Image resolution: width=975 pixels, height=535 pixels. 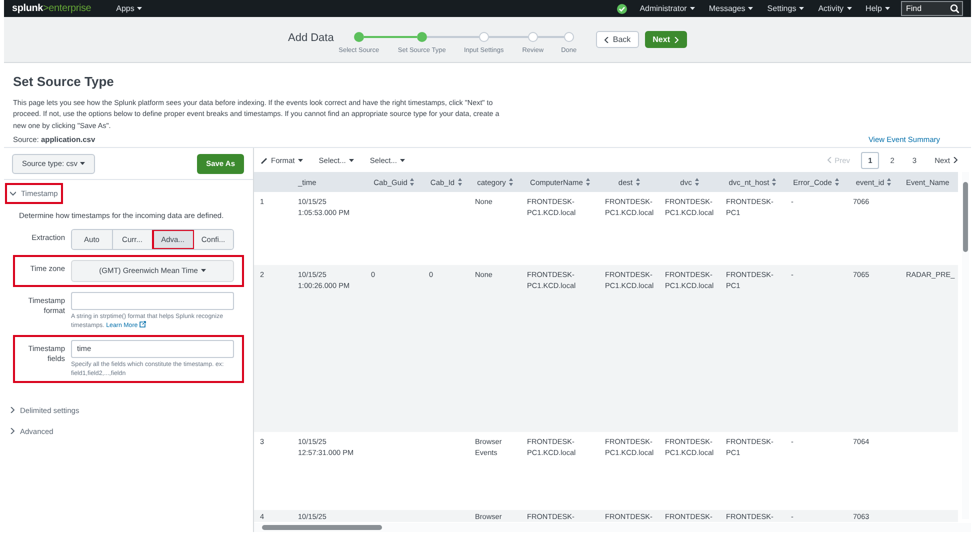 What do you see at coordinates (152, 301) in the screenshot?
I see `text-input` at bounding box center [152, 301].